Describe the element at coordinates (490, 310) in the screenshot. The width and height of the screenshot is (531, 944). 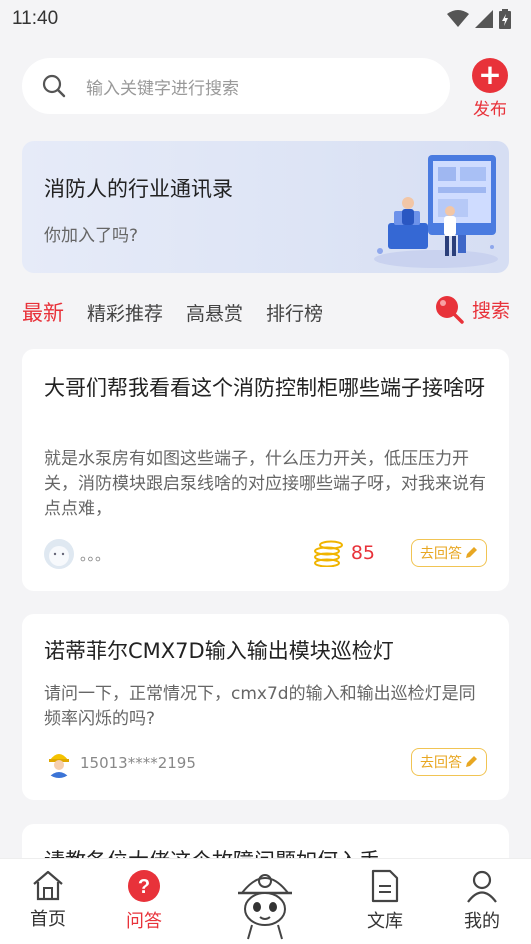
I see `tab-search-label: 搜索` at that location.